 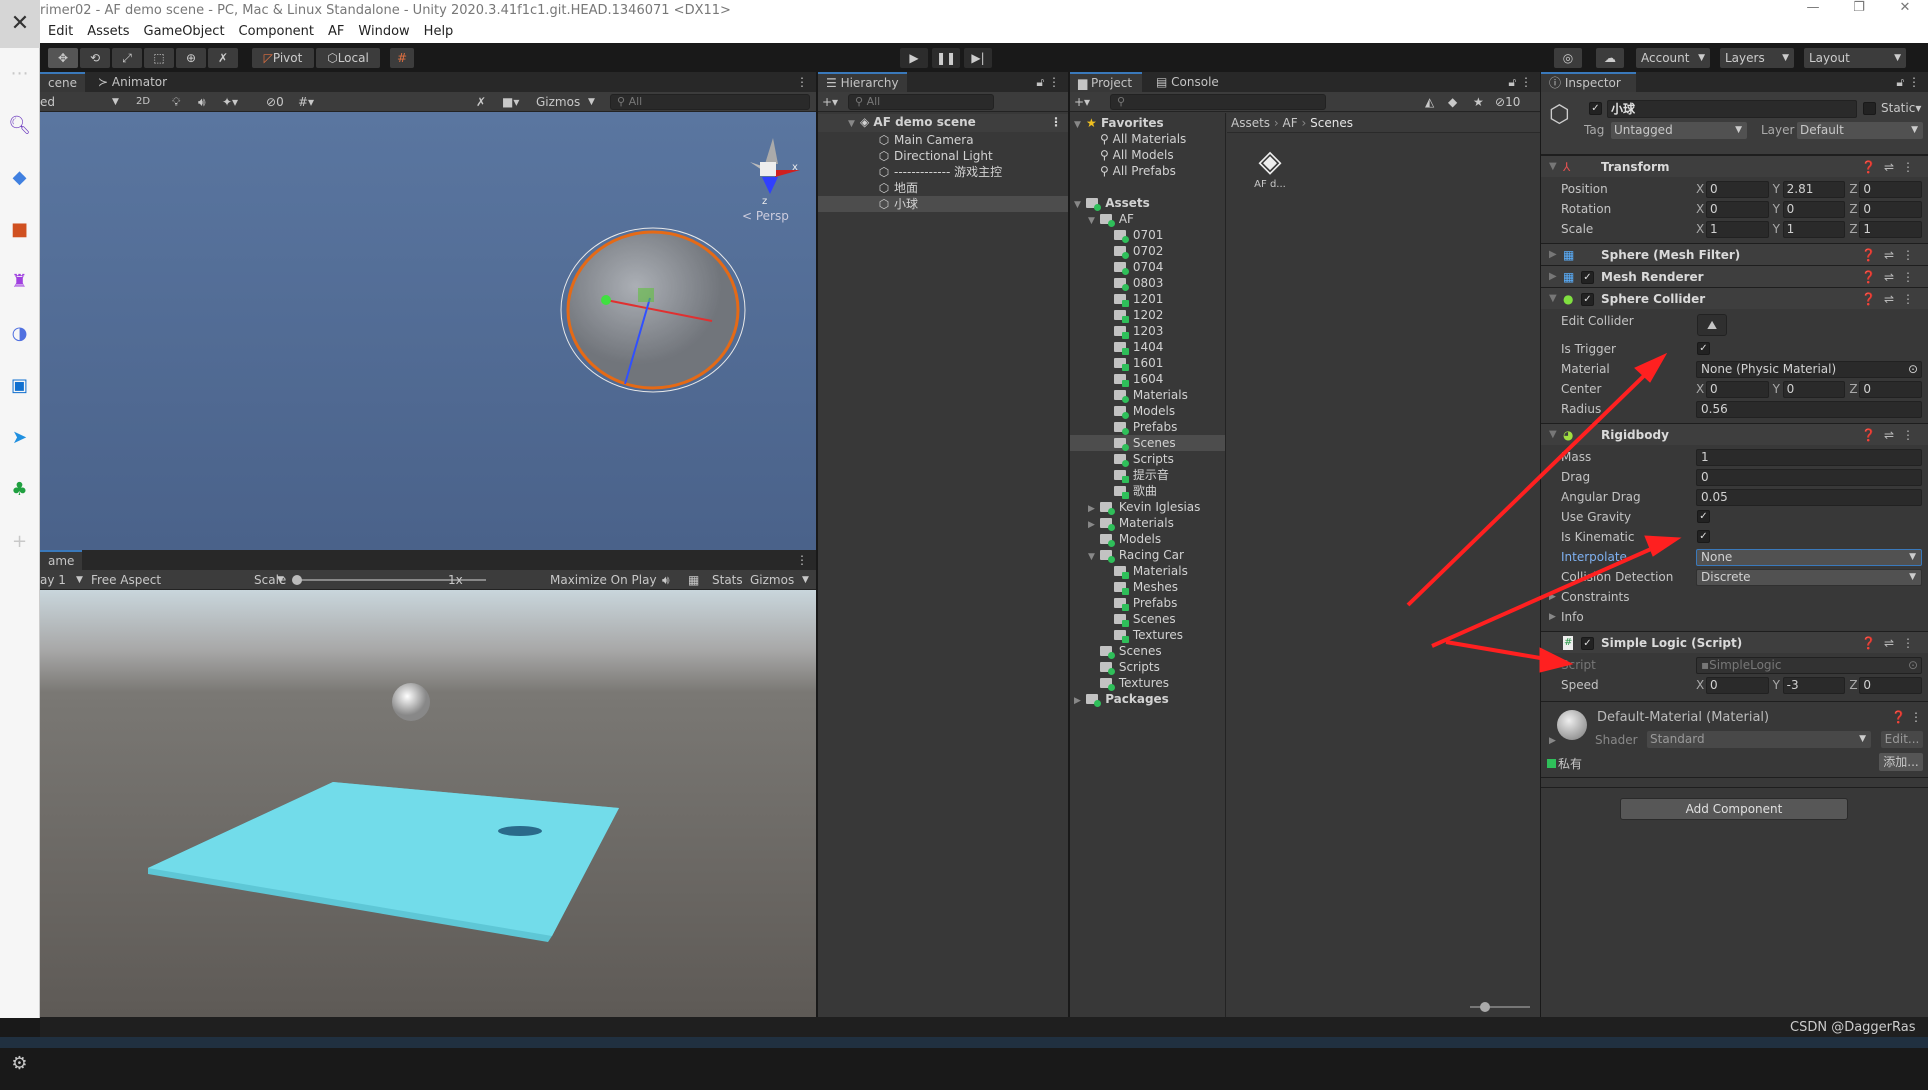 What do you see at coordinates (1712, 325) in the screenshot?
I see `edit-collider-button: ⛰` at bounding box center [1712, 325].